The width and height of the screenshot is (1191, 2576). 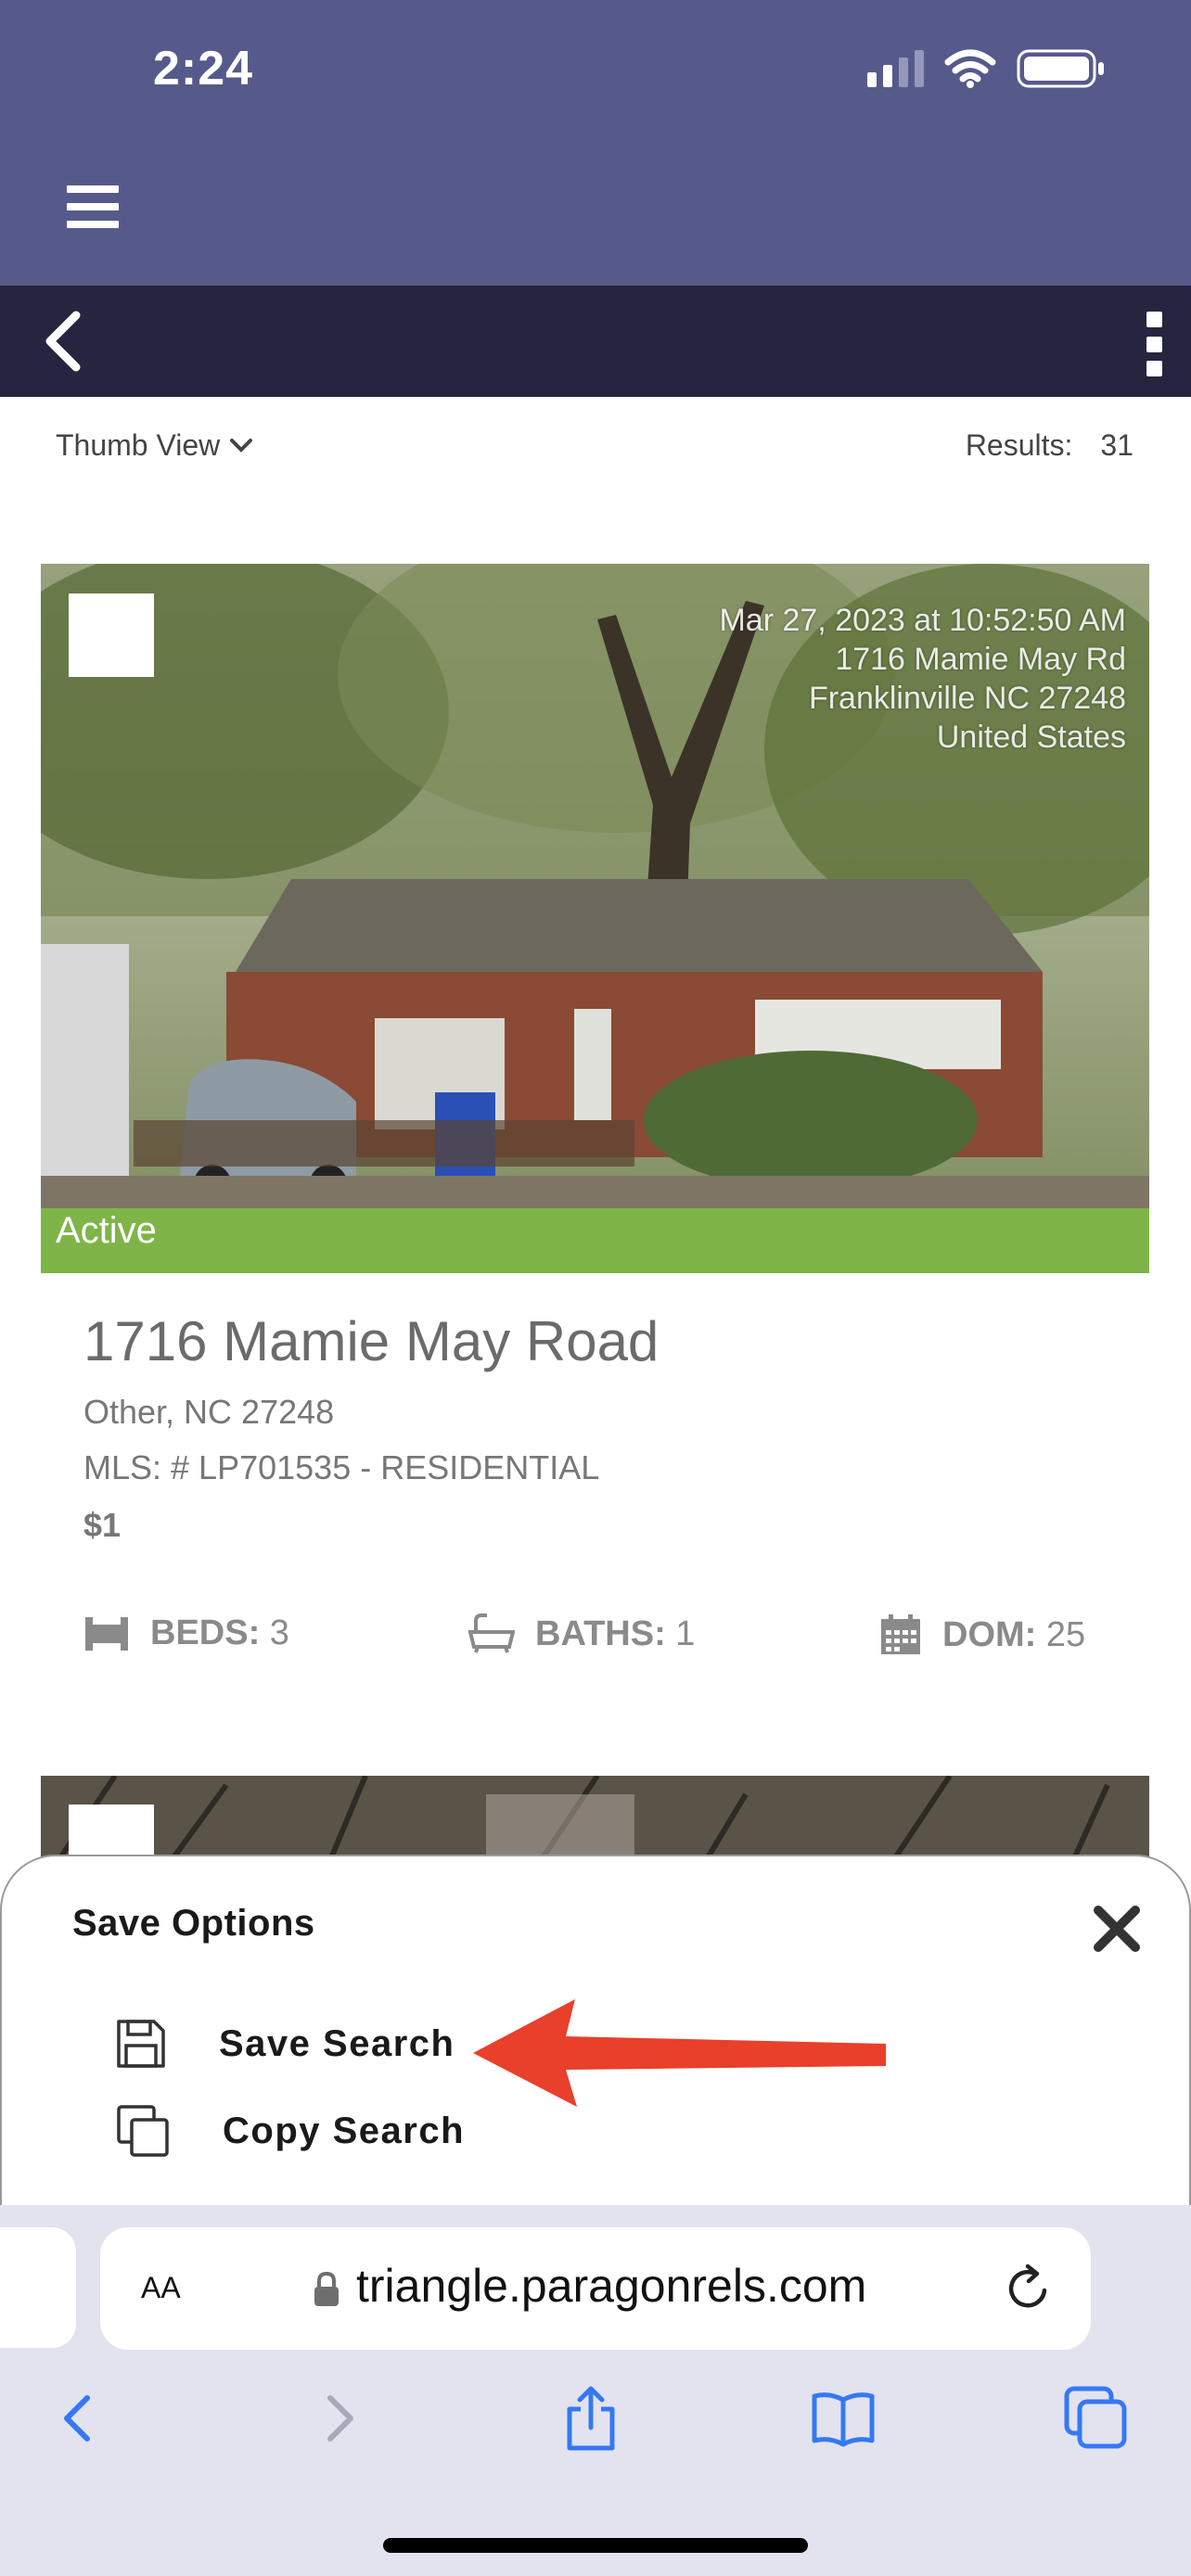 What do you see at coordinates (205, 1632) in the screenshot?
I see `beds-label: BEDS:` at bounding box center [205, 1632].